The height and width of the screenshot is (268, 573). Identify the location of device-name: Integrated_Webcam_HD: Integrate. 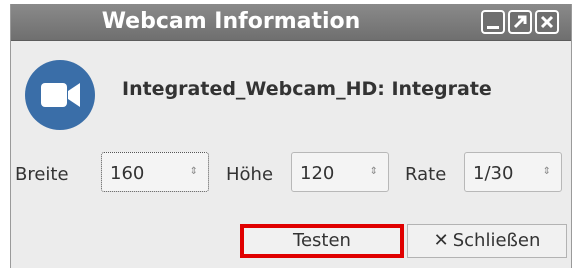
(307, 89).